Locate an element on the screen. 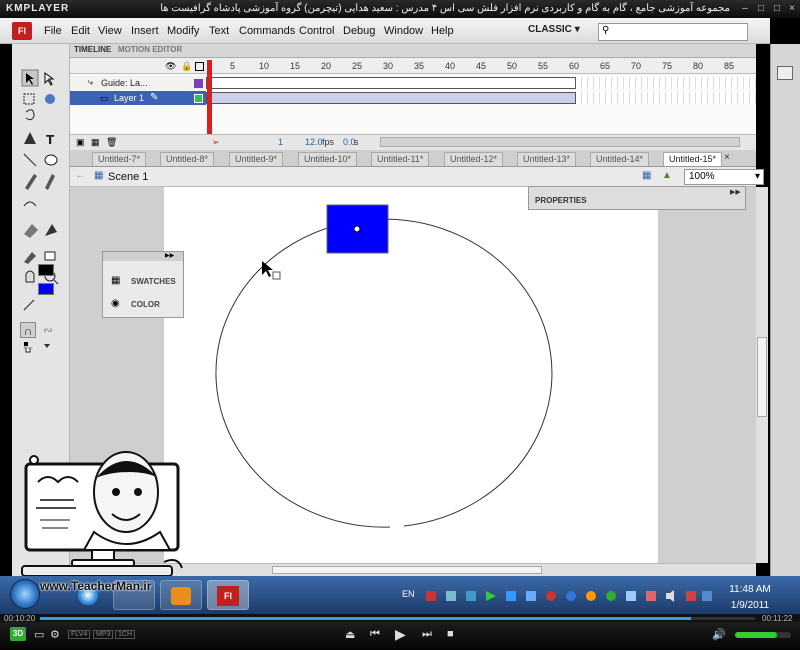  maximize-icon: □ is located at coordinates (761, 9).